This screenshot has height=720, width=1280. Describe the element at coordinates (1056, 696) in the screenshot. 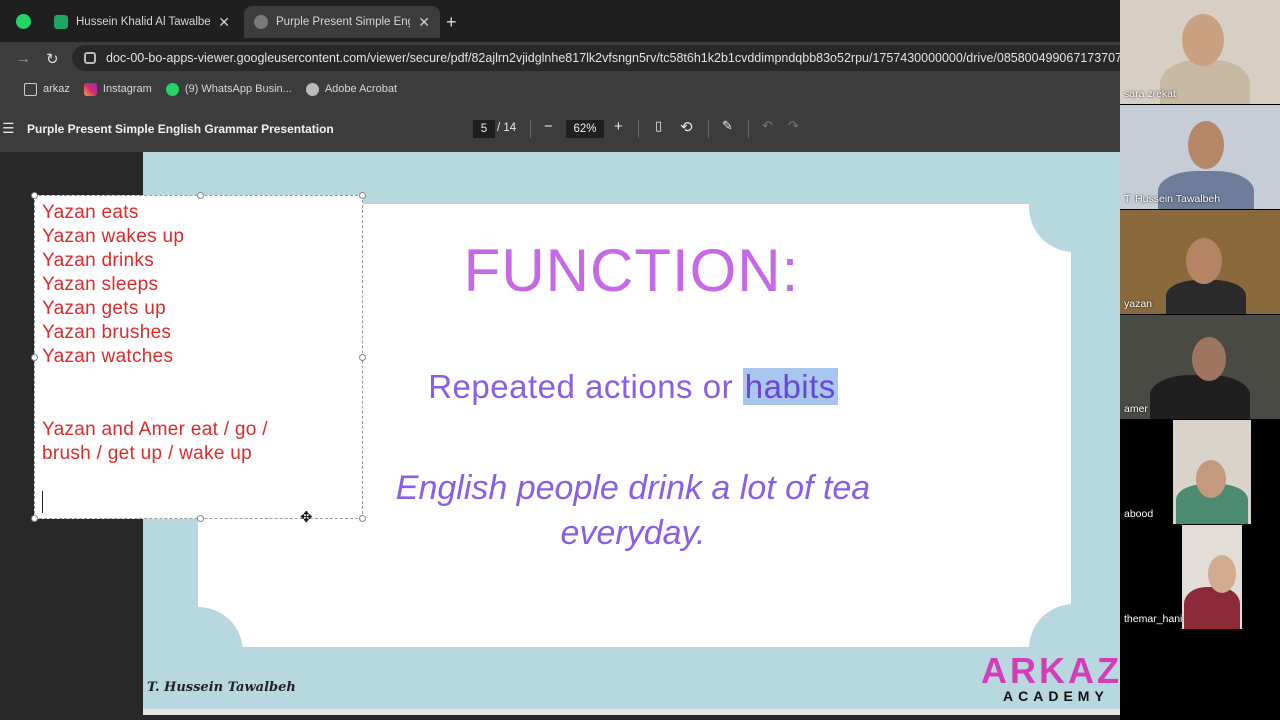

I see `logo-subtitle: ACADEMY` at that location.